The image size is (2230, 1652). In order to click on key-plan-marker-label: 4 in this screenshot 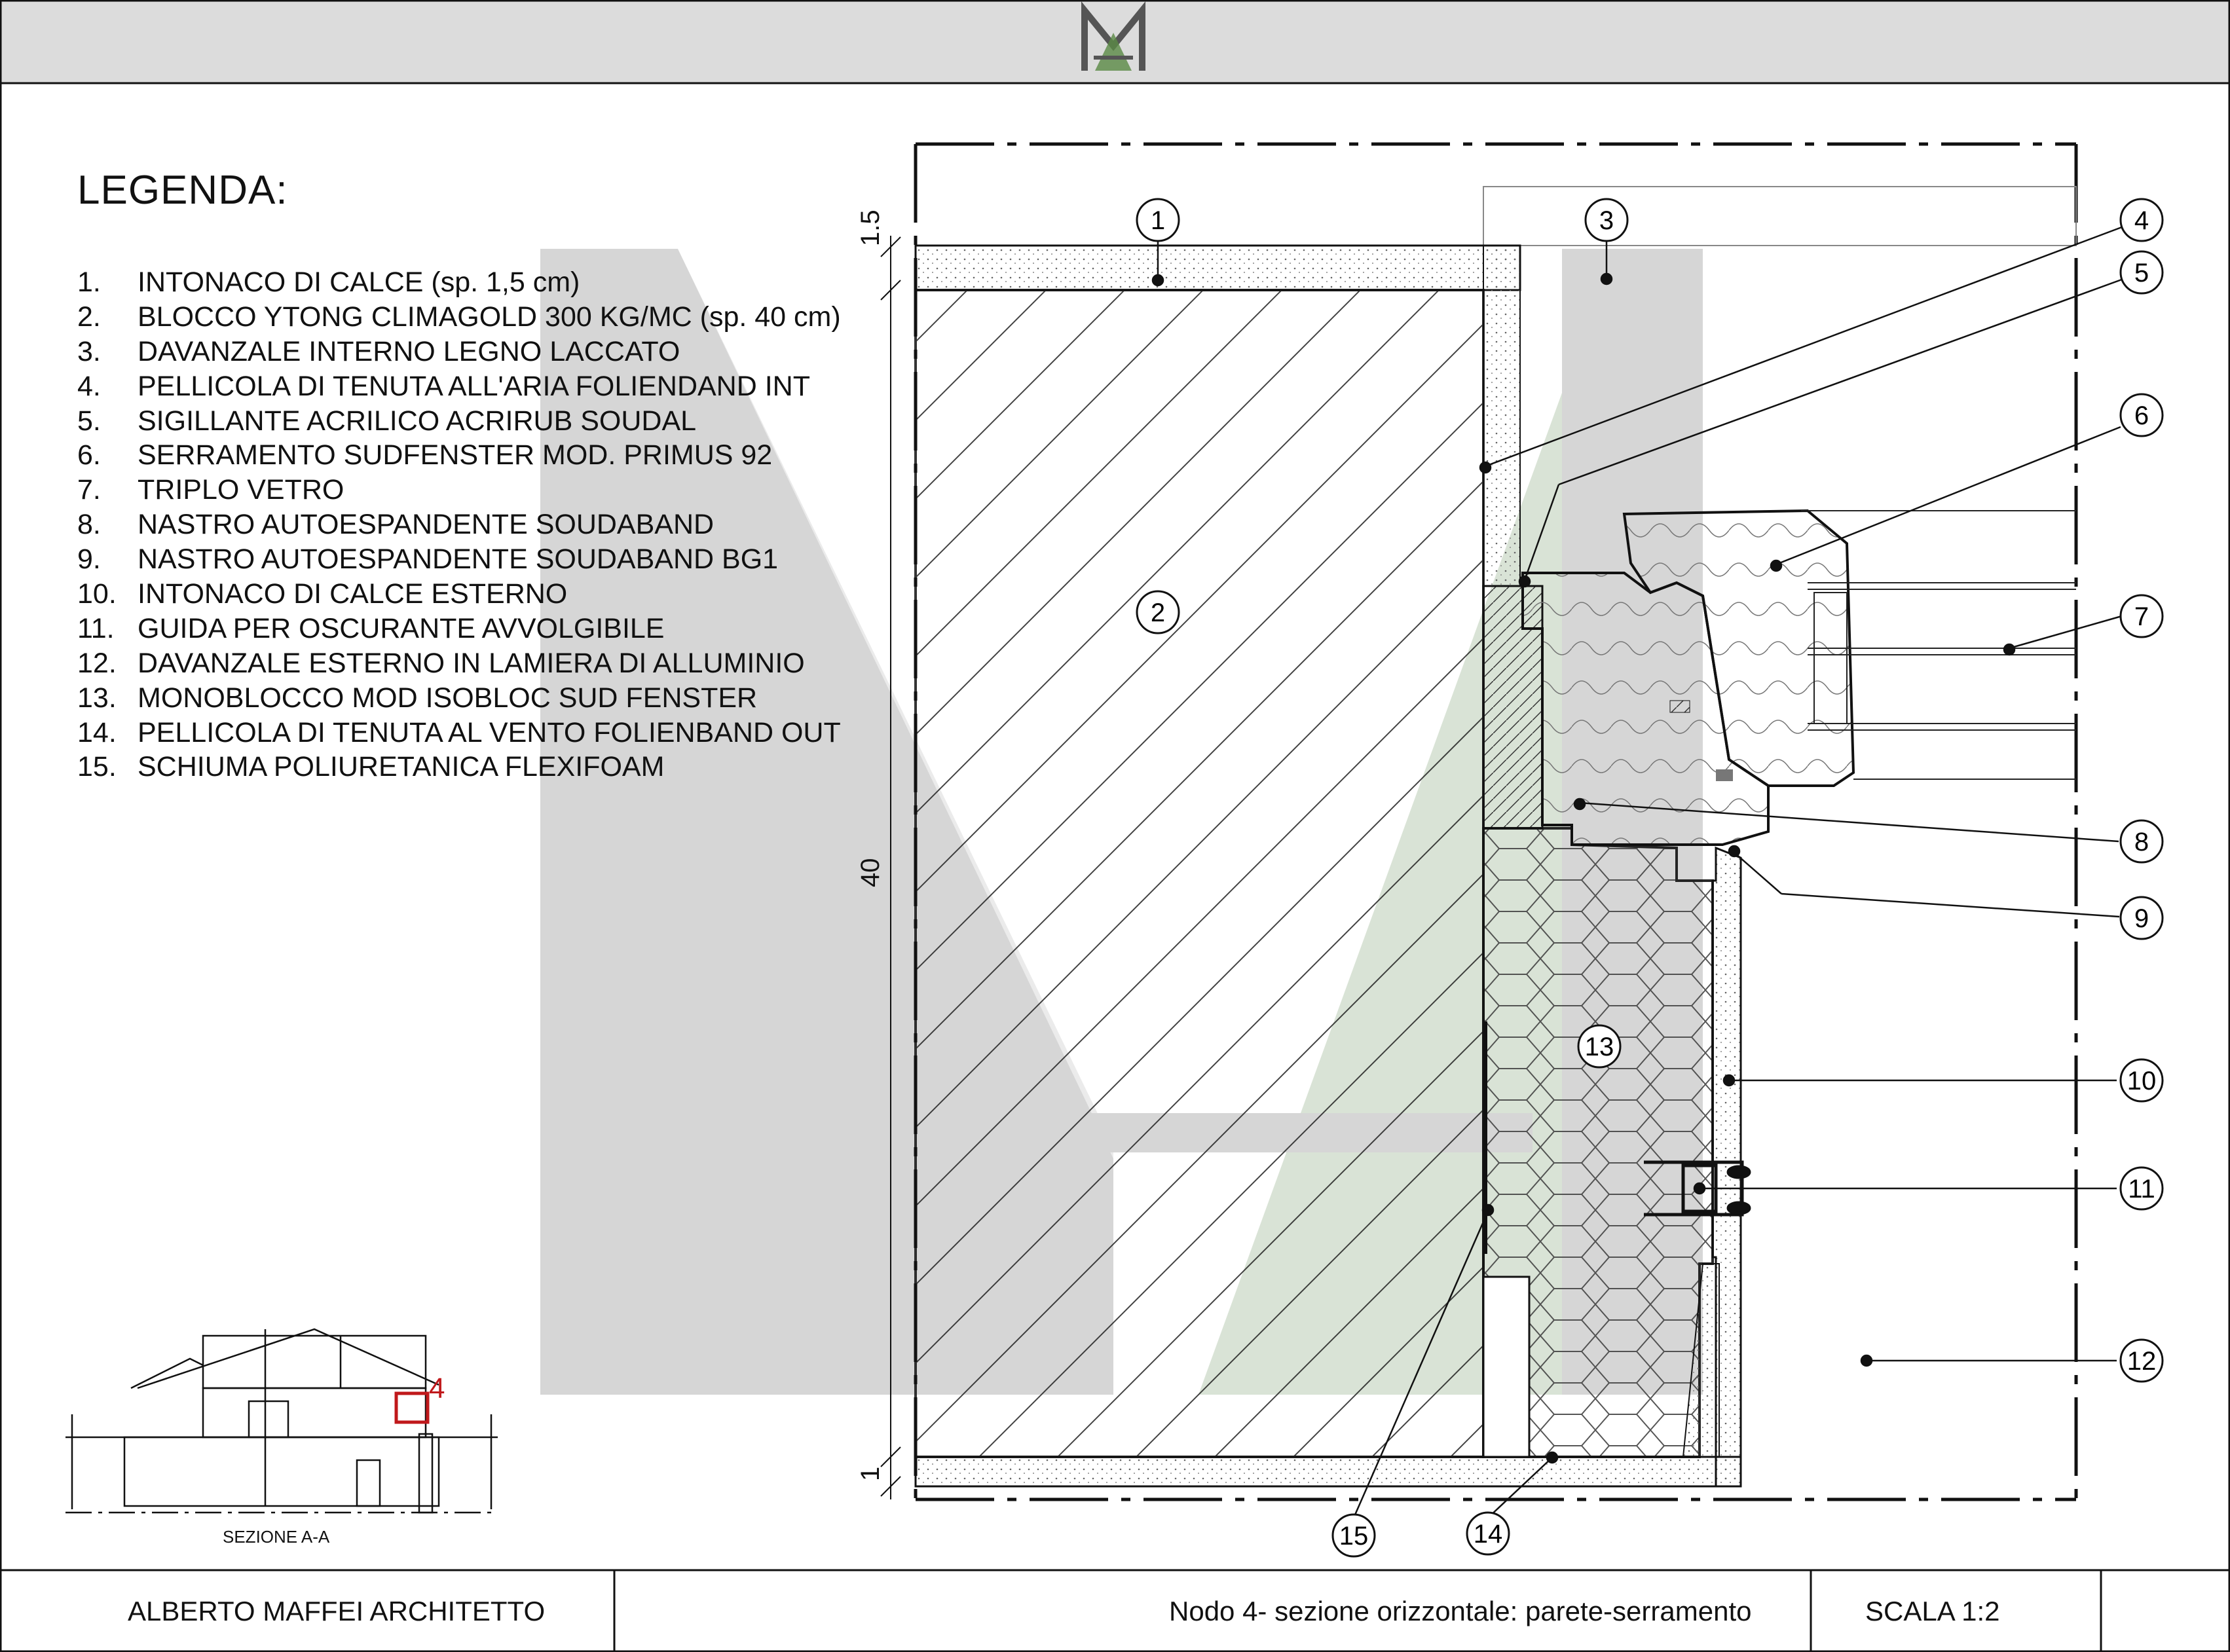, I will do `click(437, 1388)`.